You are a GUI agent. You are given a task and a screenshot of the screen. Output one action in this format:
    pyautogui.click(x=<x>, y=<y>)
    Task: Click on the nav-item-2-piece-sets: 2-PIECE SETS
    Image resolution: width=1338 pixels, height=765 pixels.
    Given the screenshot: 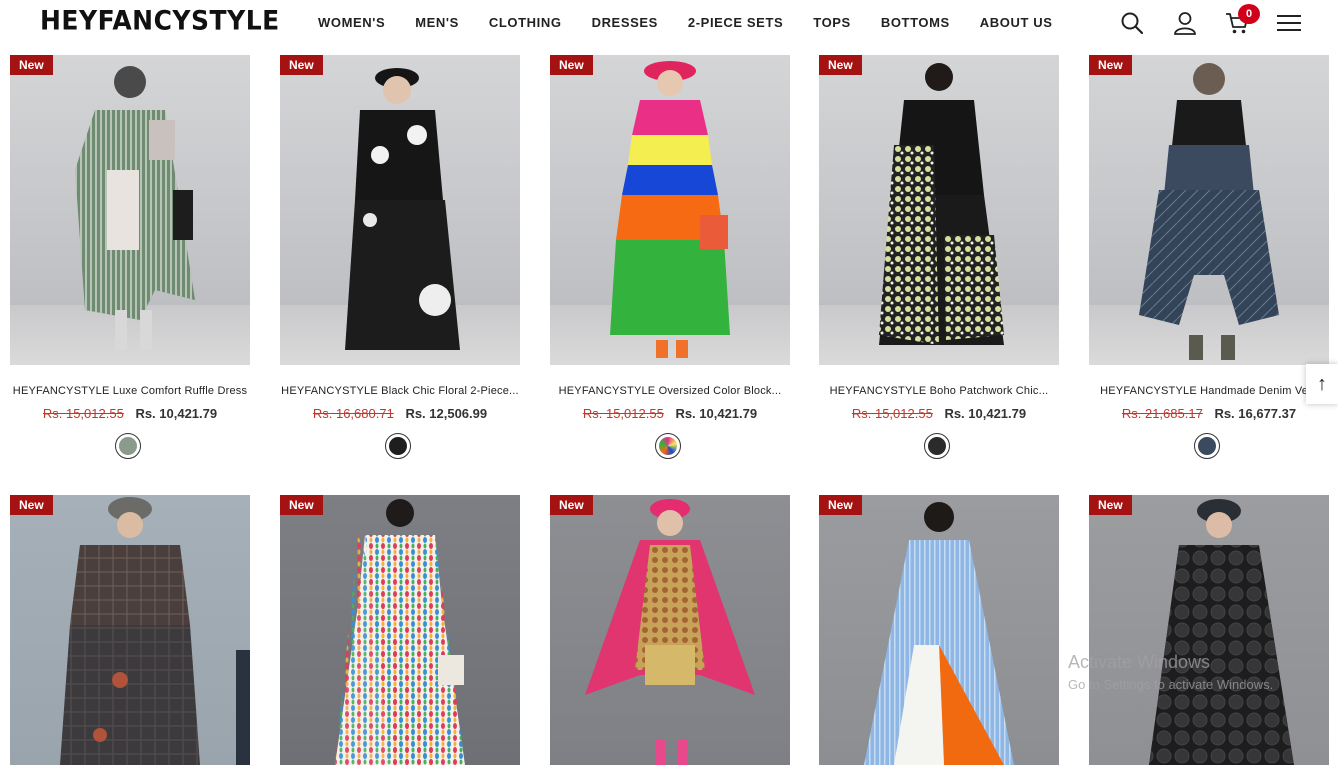 What is the action you would take?
    pyautogui.click(x=735, y=22)
    